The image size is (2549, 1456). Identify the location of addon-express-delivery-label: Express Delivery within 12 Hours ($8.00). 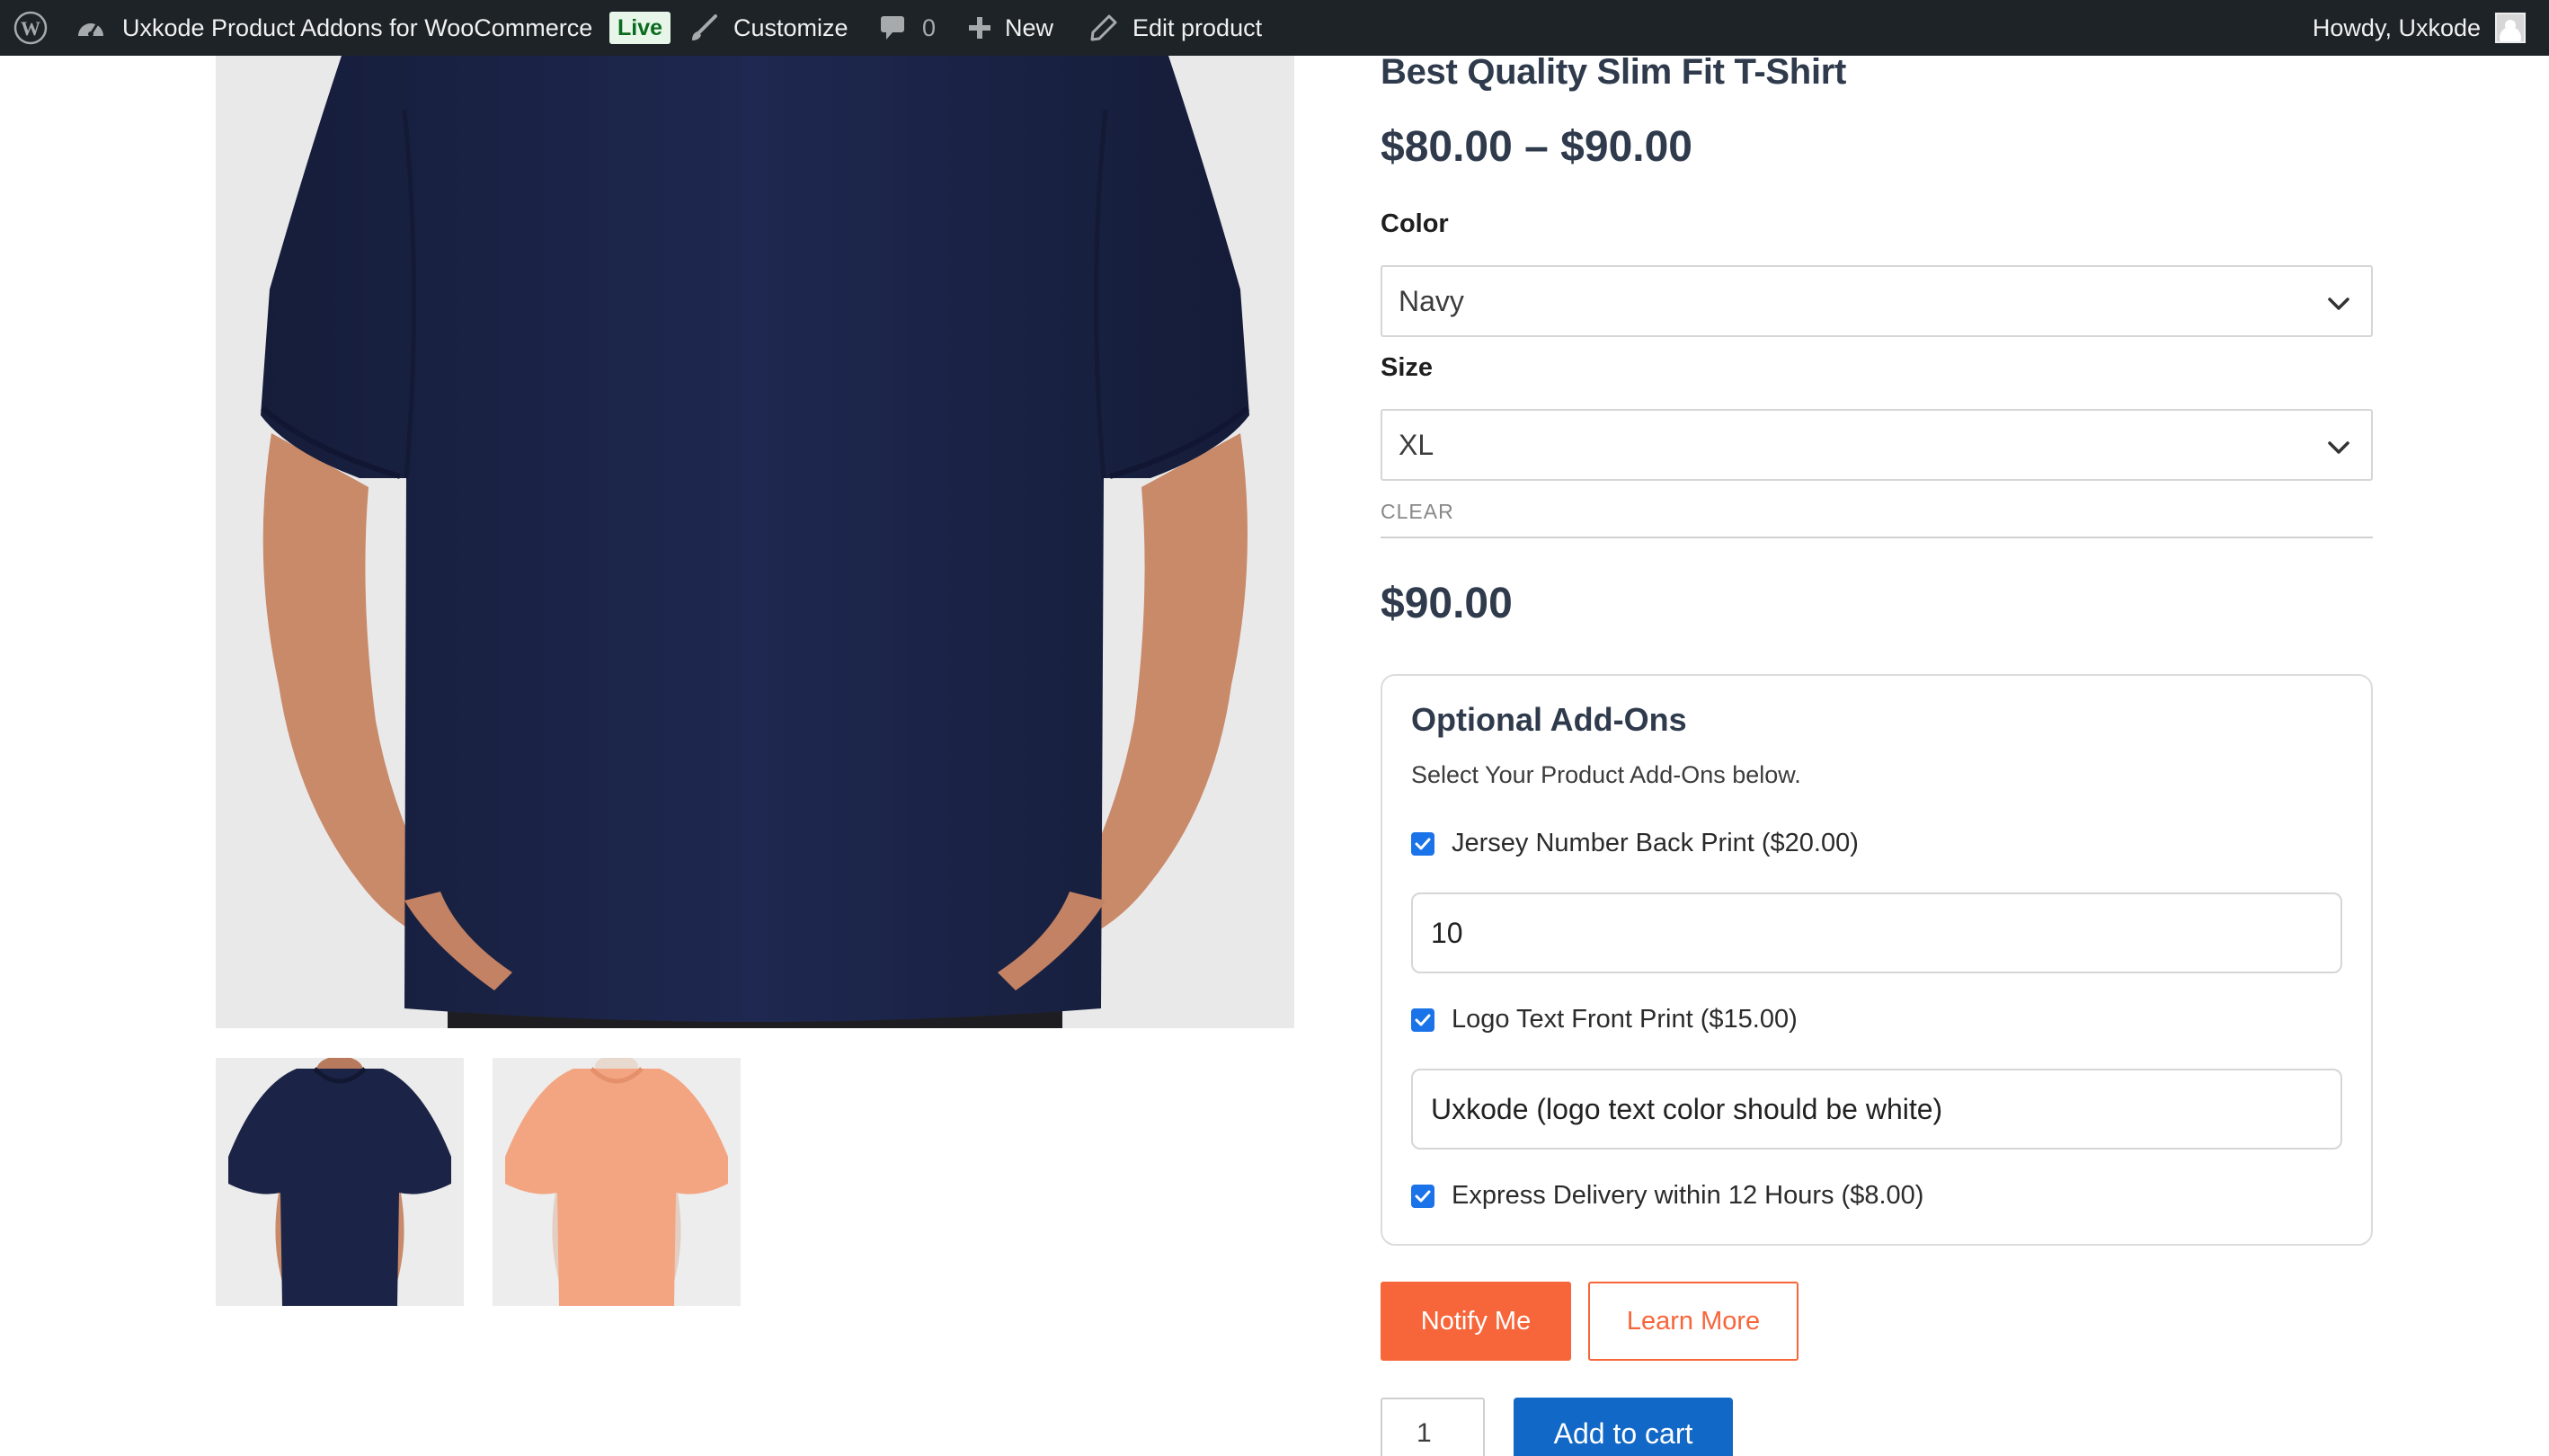
(1688, 1195).